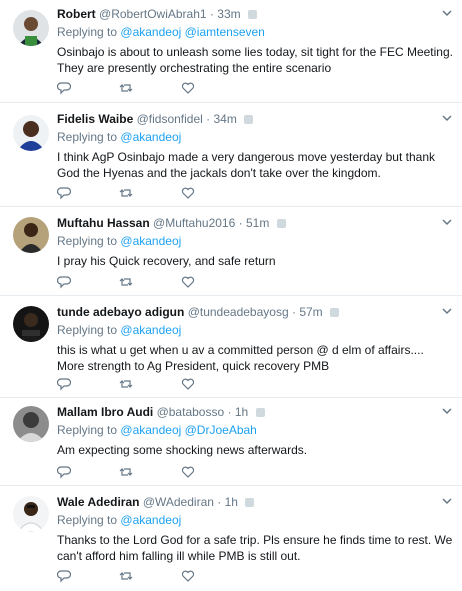  I want to click on timestamp: 34m, so click(225, 119).